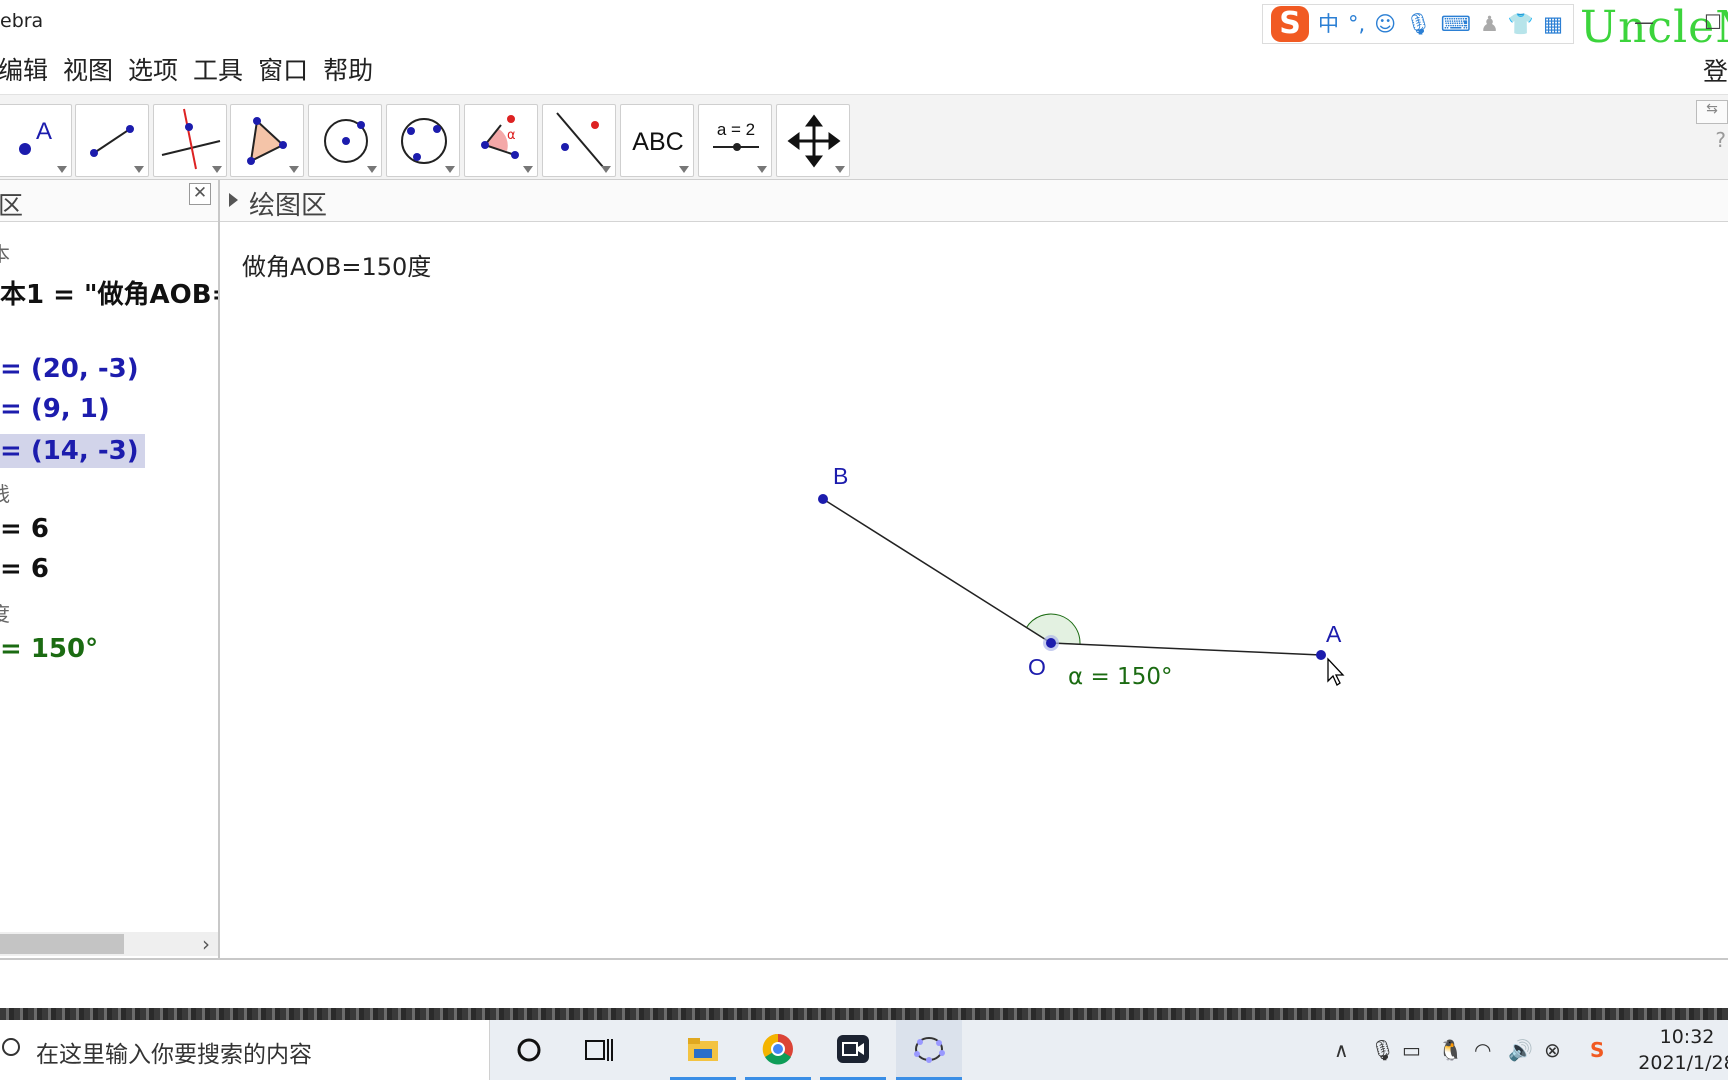 This screenshot has height=1080, width=1728. I want to click on algebra-view-header: 区 ✕, so click(109, 201).